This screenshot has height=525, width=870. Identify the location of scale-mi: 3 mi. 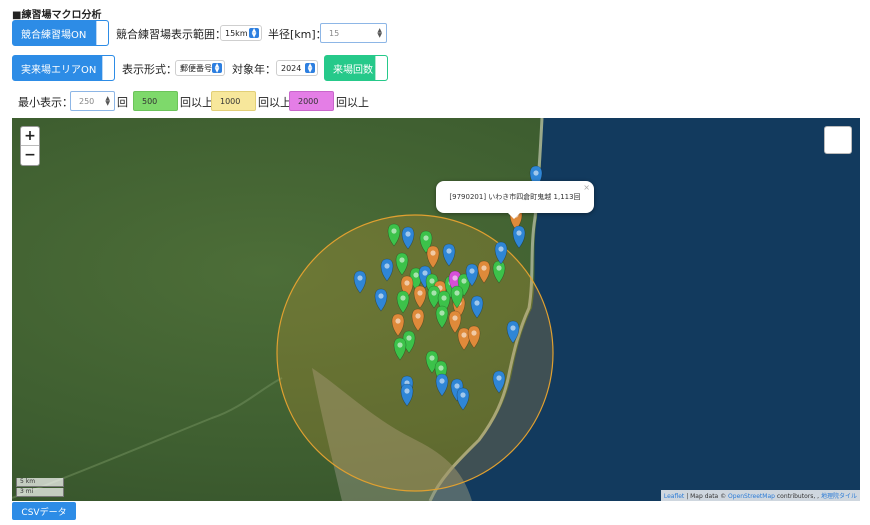
(40, 492).